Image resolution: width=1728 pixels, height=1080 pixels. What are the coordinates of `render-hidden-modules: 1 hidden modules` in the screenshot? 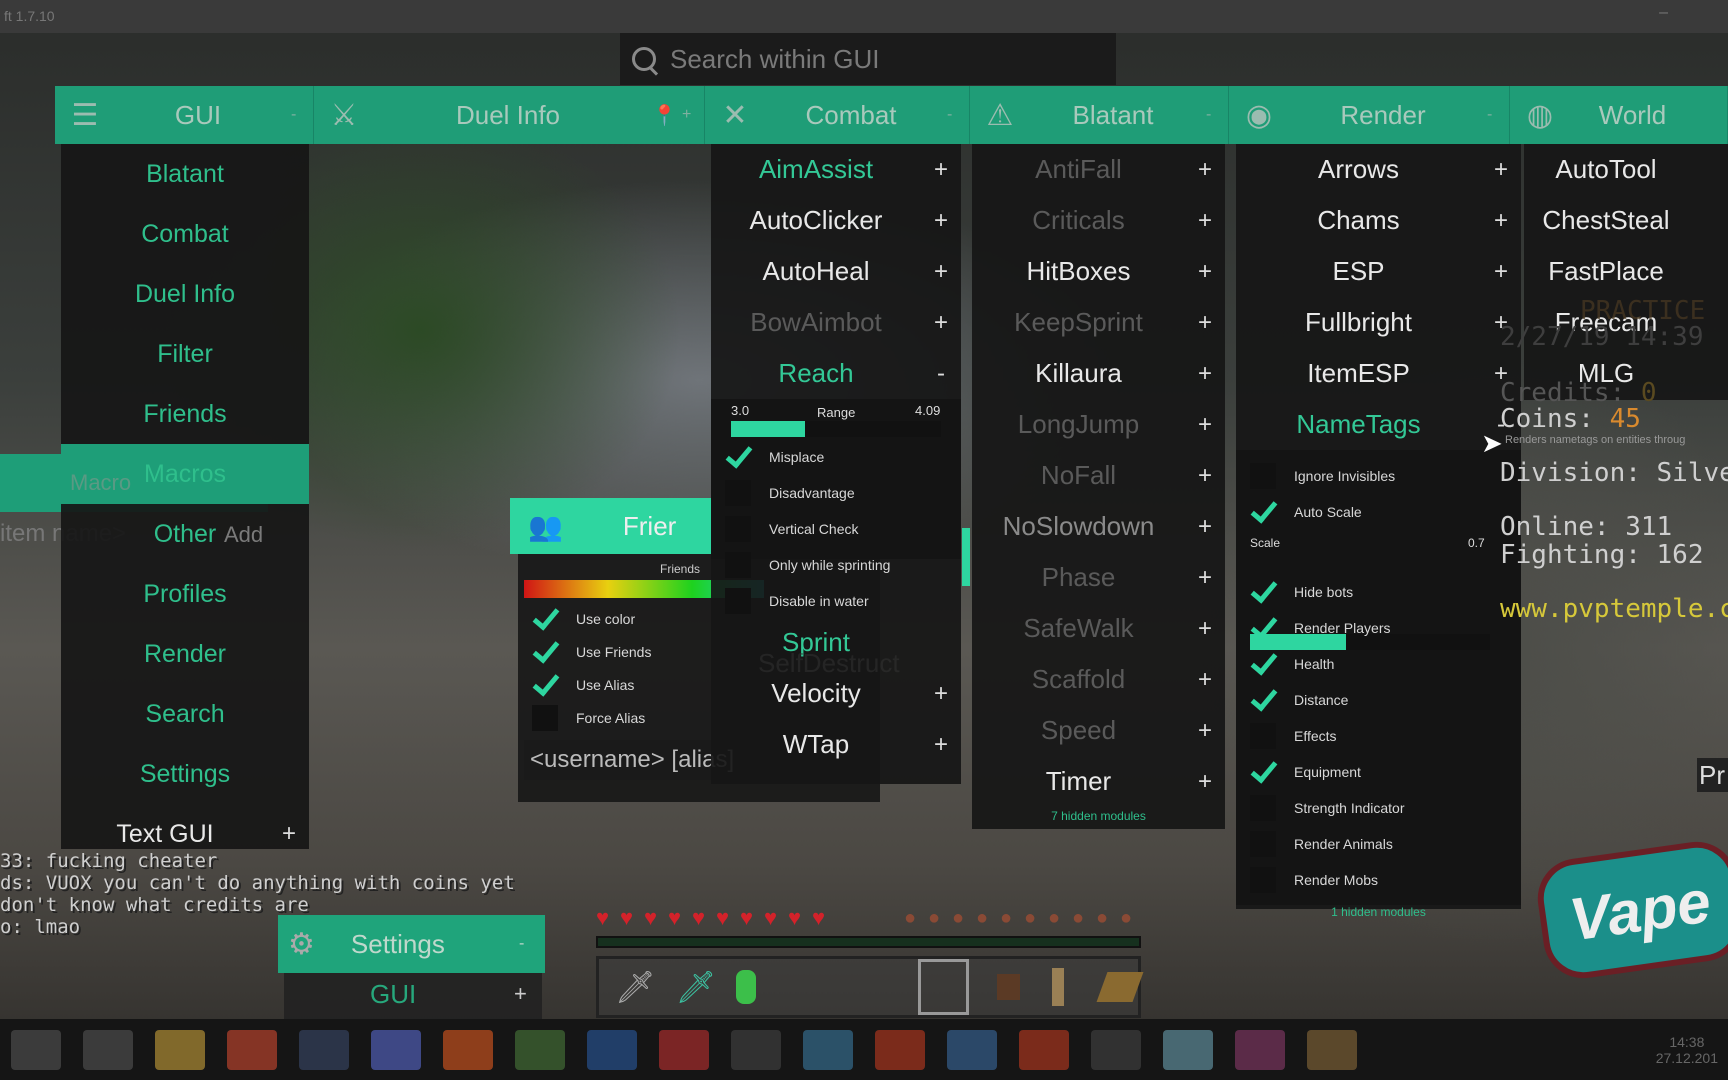 It's located at (1378, 912).